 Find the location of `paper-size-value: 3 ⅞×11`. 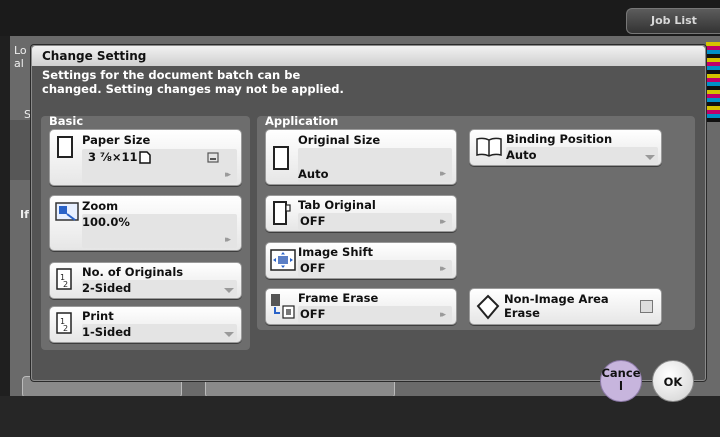

paper-size-value: 3 ⅞×11 is located at coordinates (113, 157).